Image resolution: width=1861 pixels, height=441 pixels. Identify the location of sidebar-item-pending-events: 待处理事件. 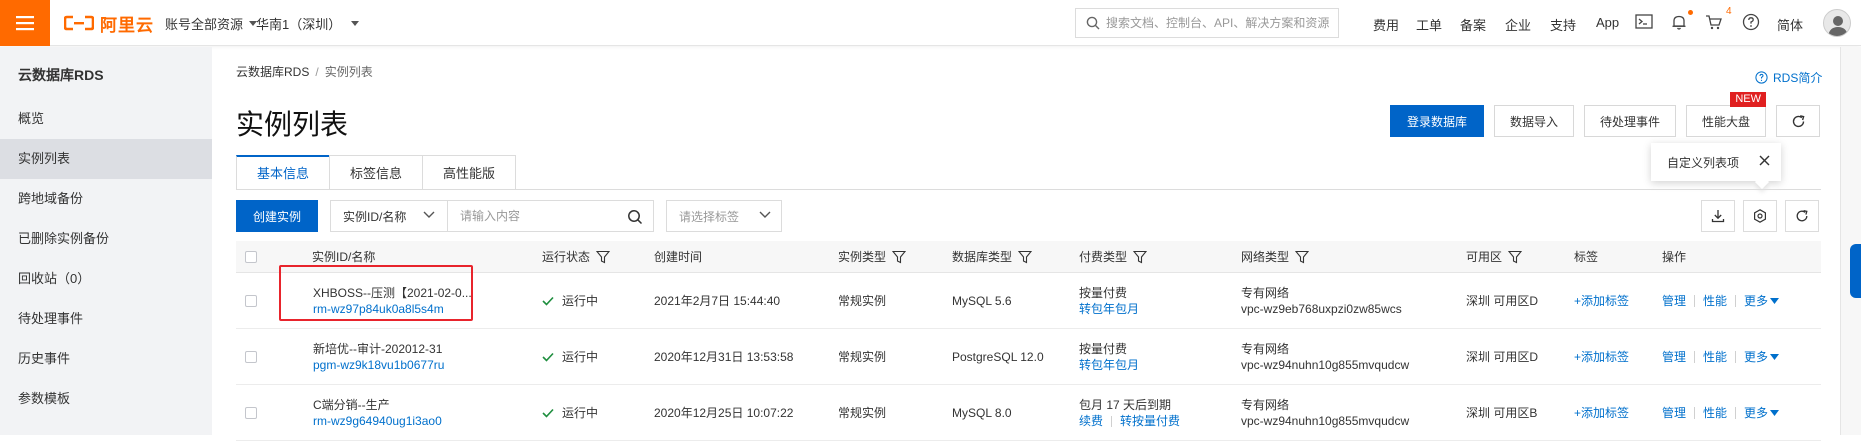
(106, 319).